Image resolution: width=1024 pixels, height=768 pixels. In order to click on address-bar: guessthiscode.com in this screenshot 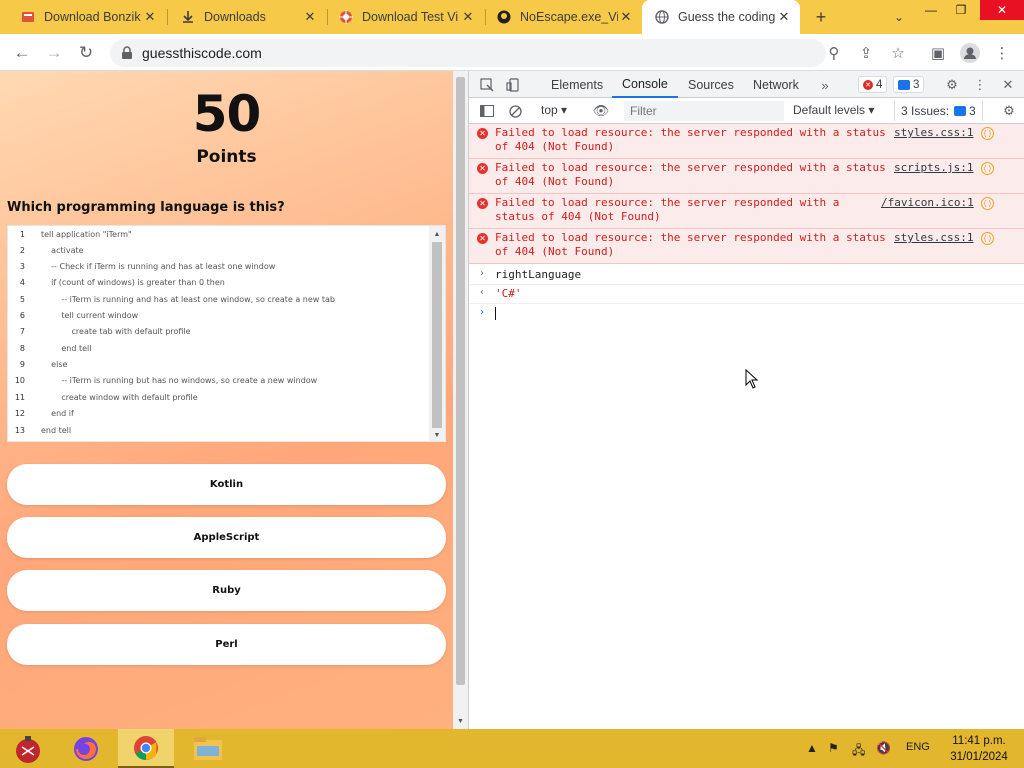, I will do `click(468, 53)`.